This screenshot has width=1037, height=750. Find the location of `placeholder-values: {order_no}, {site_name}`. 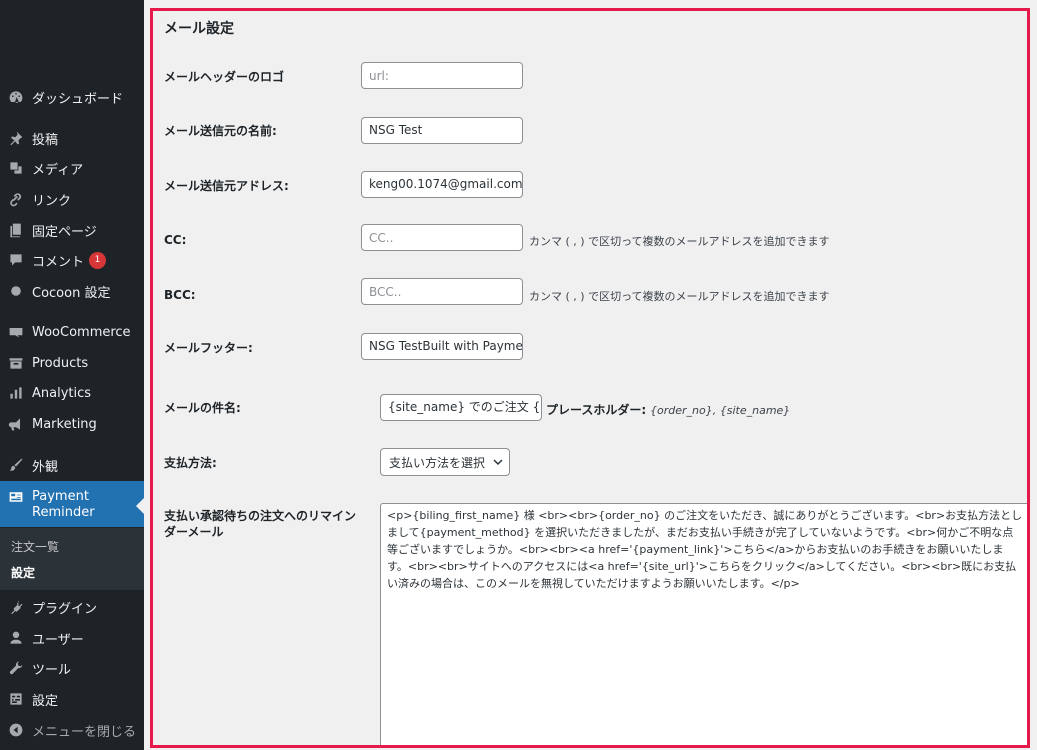

placeholder-values: {order_no}, {site_name} is located at coordinates (720, 410).